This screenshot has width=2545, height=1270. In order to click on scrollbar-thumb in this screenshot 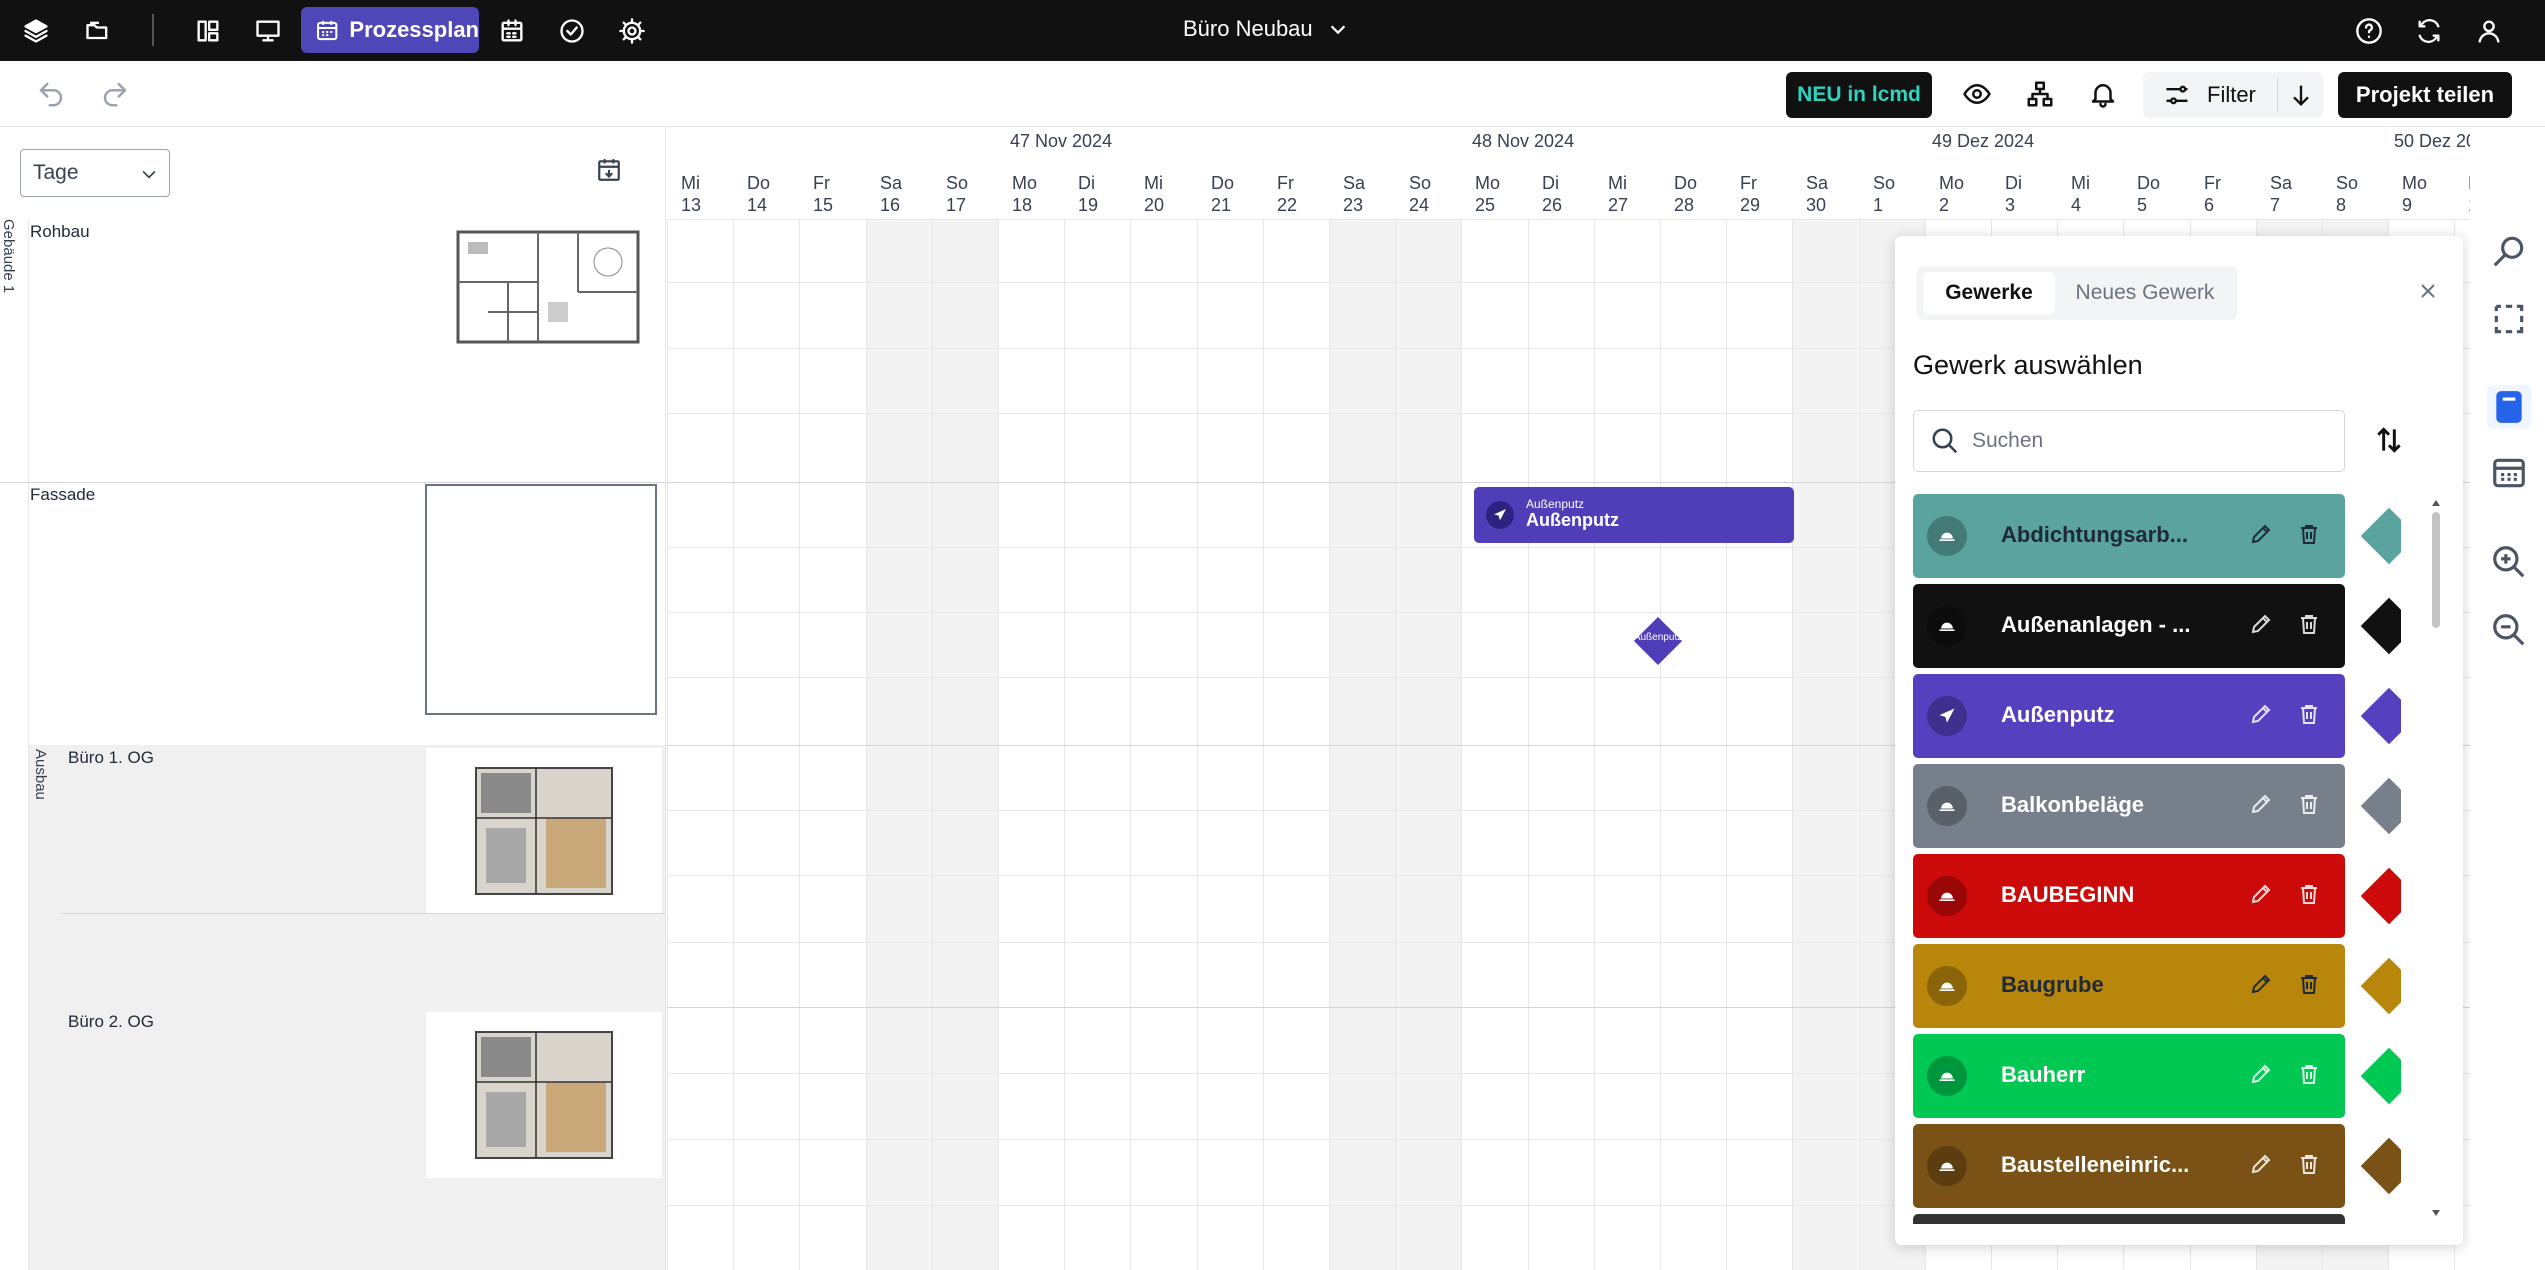, I will do `click(2436, 570)`.